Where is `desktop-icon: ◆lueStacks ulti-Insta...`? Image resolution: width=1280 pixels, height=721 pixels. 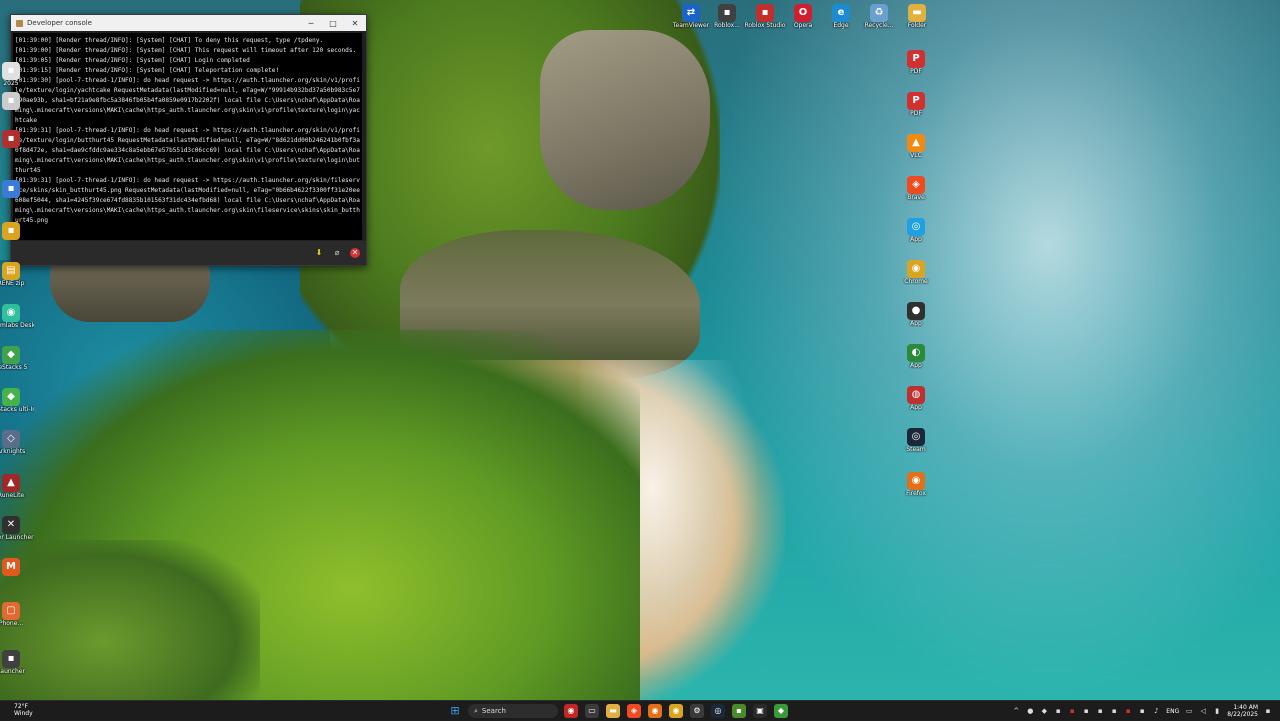
desktop-icon: ◆lueStacks ulti-Insta... is located at coordinates (17, 400).